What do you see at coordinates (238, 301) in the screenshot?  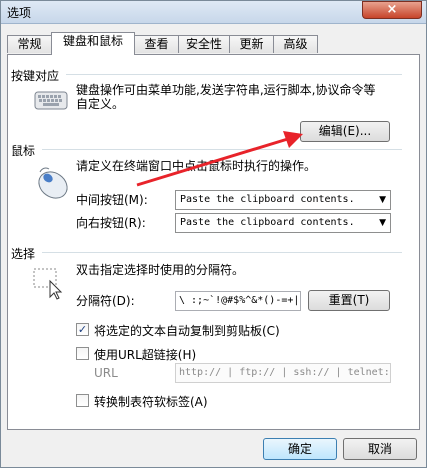 I see `delimiter-input: \ :;~`!@#$%^&*()-=+|` at bounding box center [238, 301].